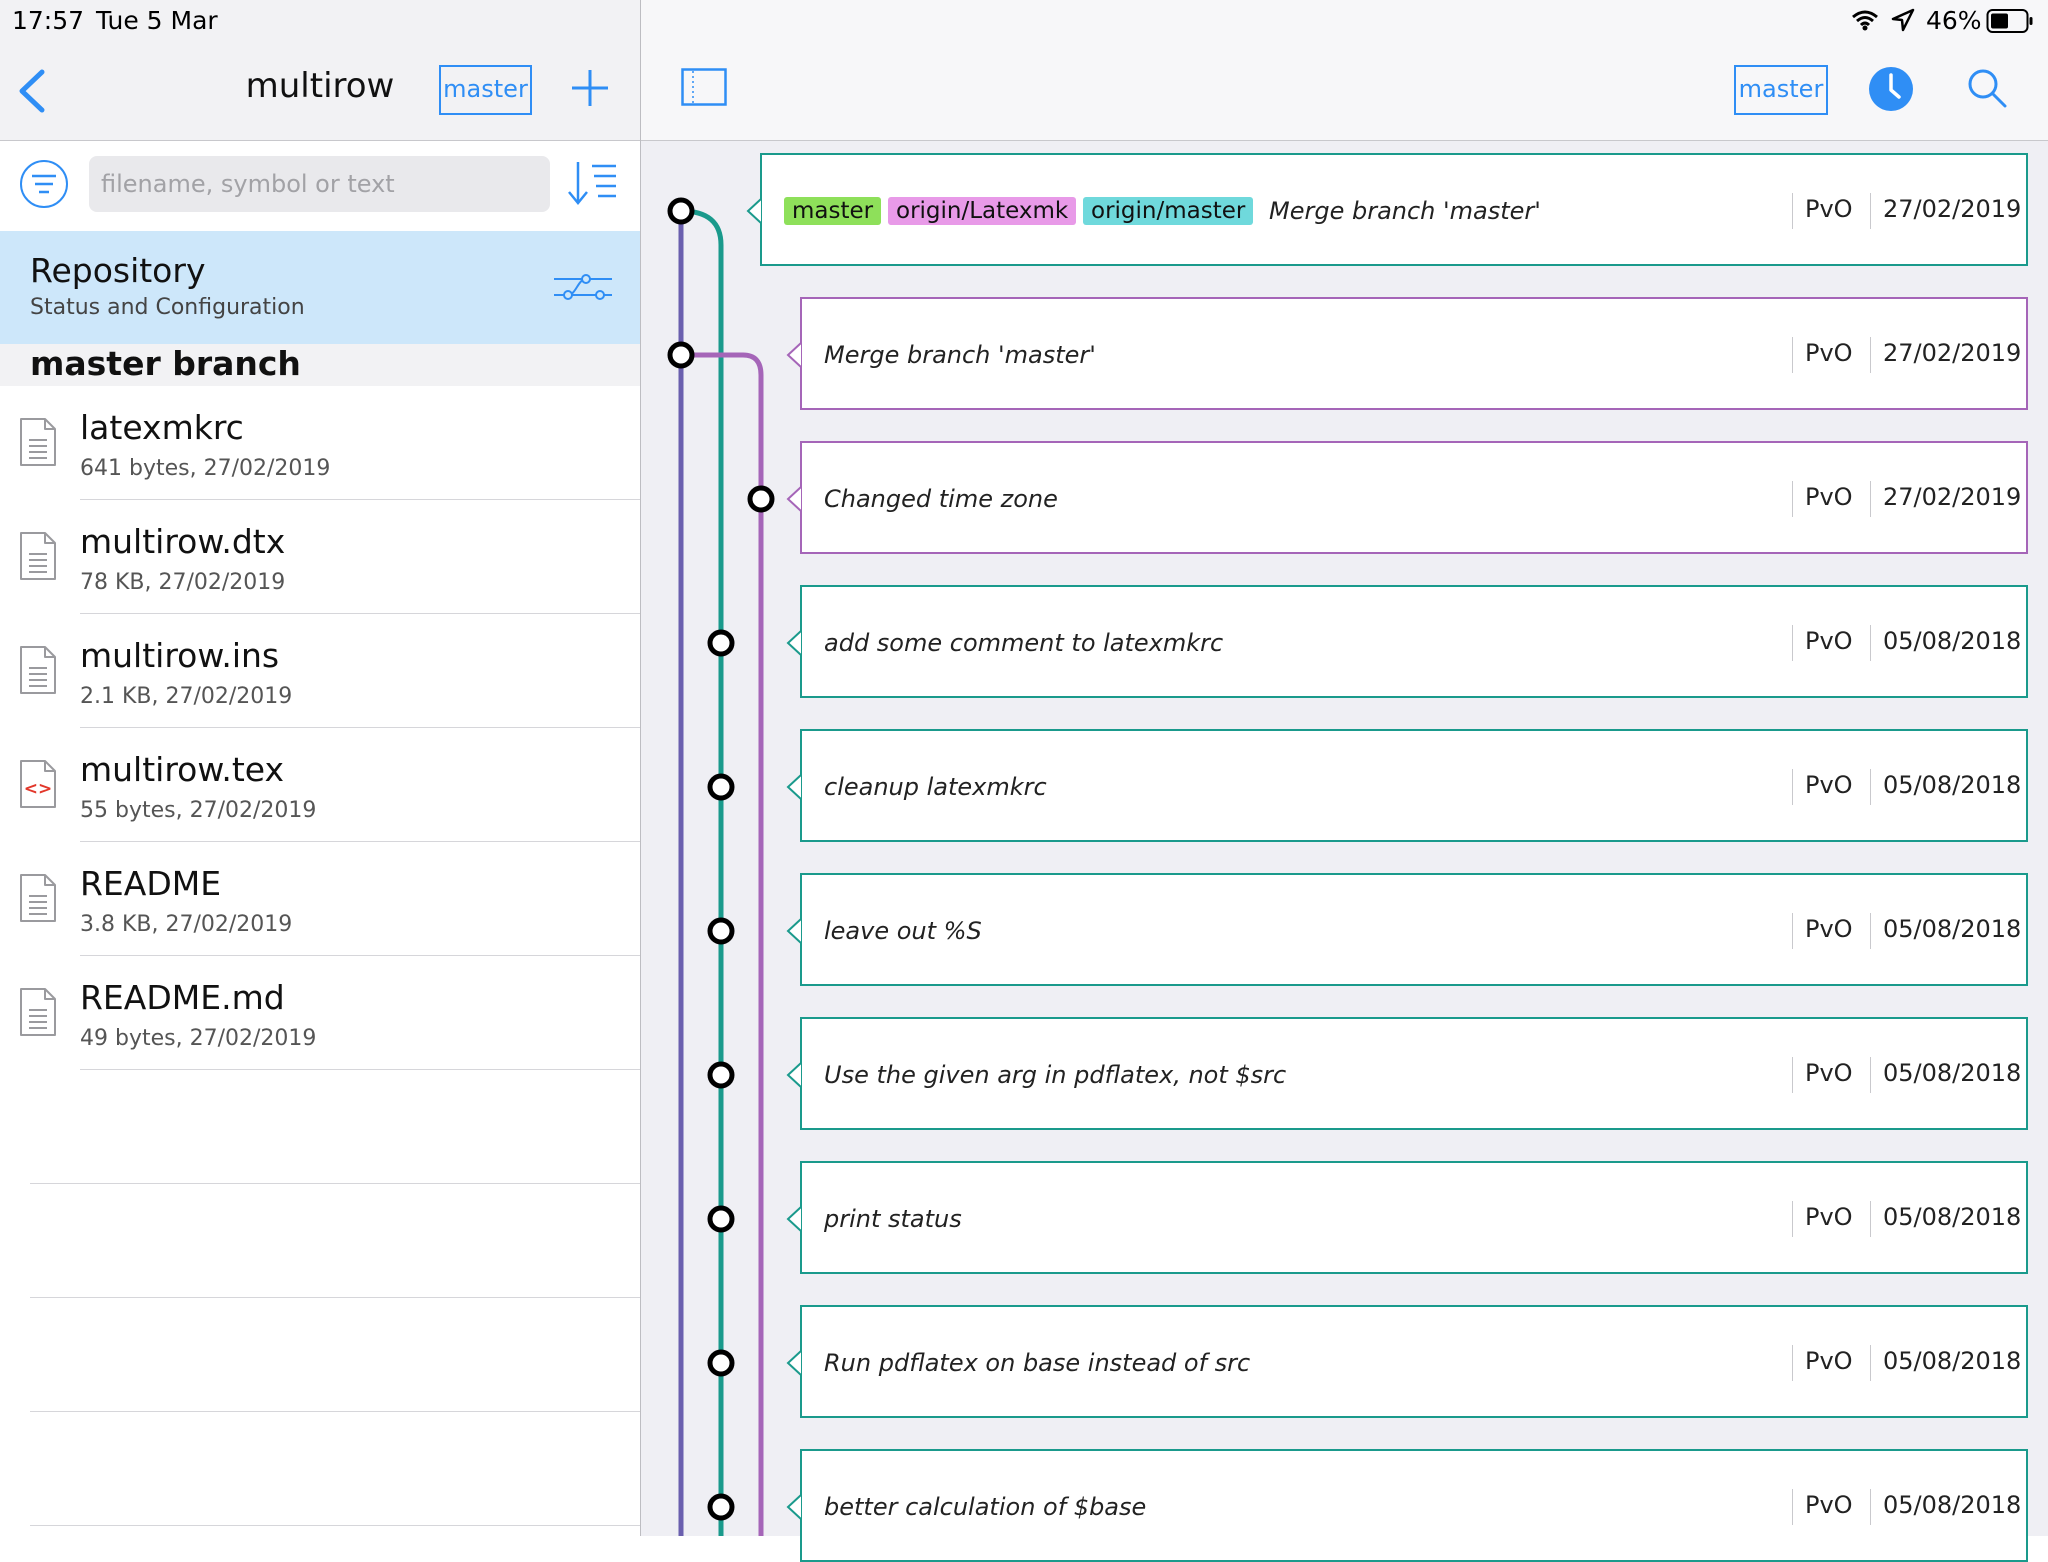 This screenshot has height=1562, width=2048. I want to click on commit-message: Use the given arg in pdflatex, not $src, so click(1055, 1075).